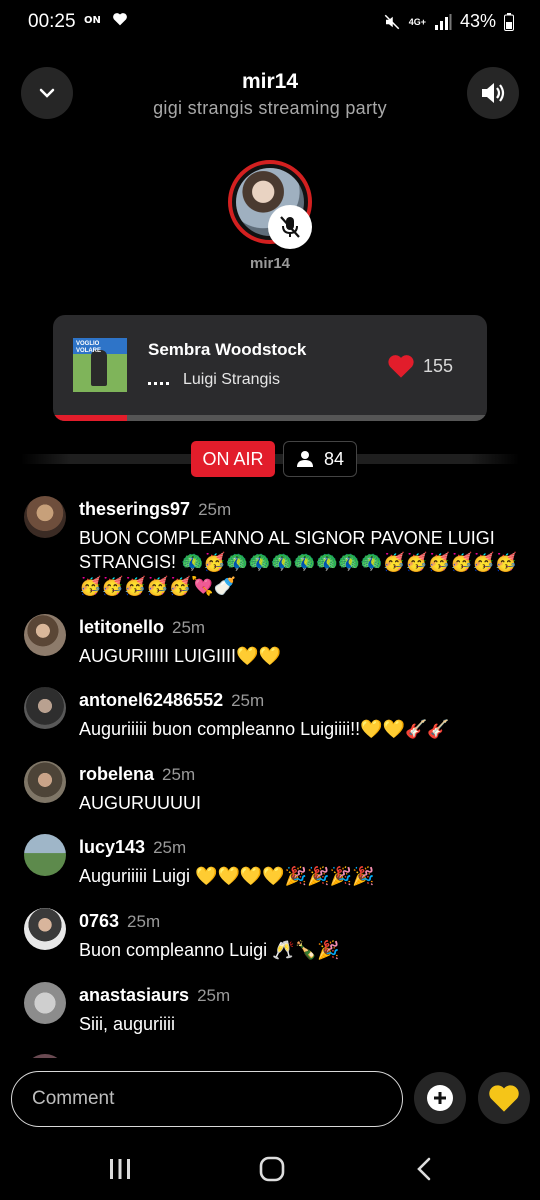  I want to click on comment-username: theserings97, so click(134, 509).